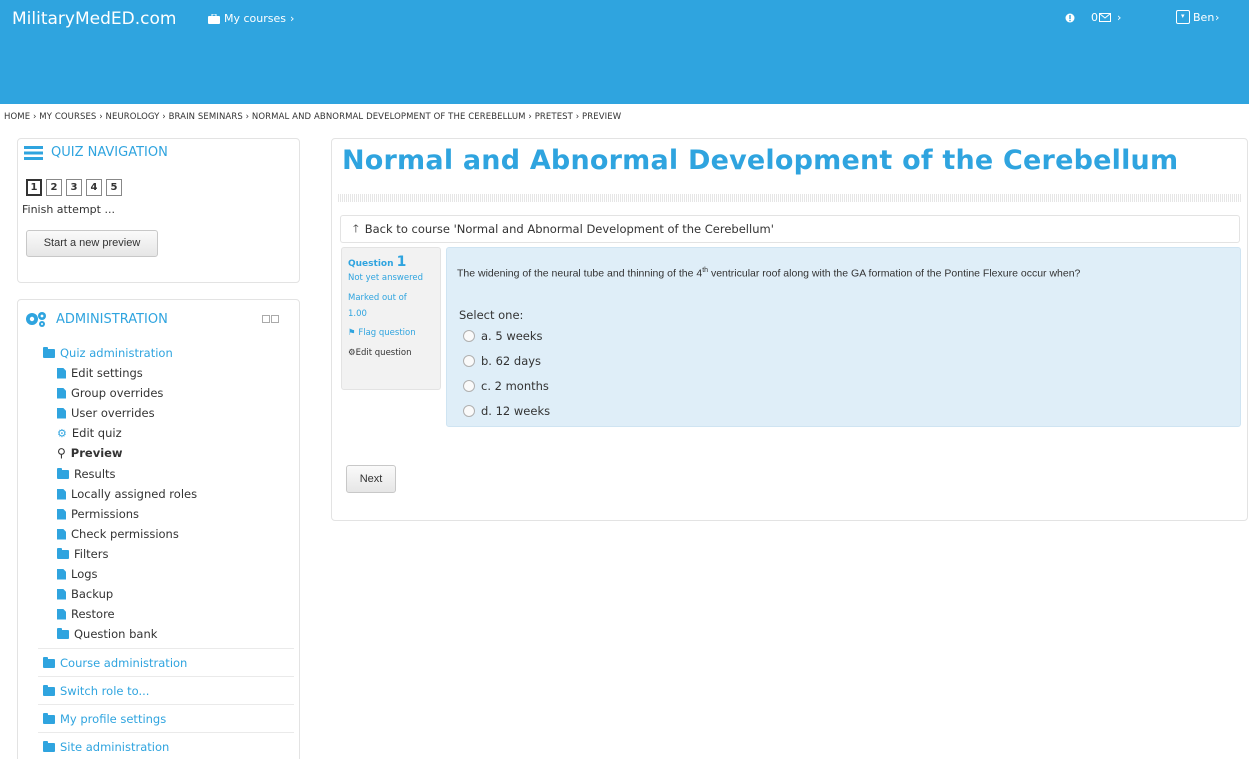 The height and width of the screenshot is (759, 1249). What do you see at coordinates (1203, 17) in the screenshot?
I see `user-name: Ben` at bounding box center [1203, 17].